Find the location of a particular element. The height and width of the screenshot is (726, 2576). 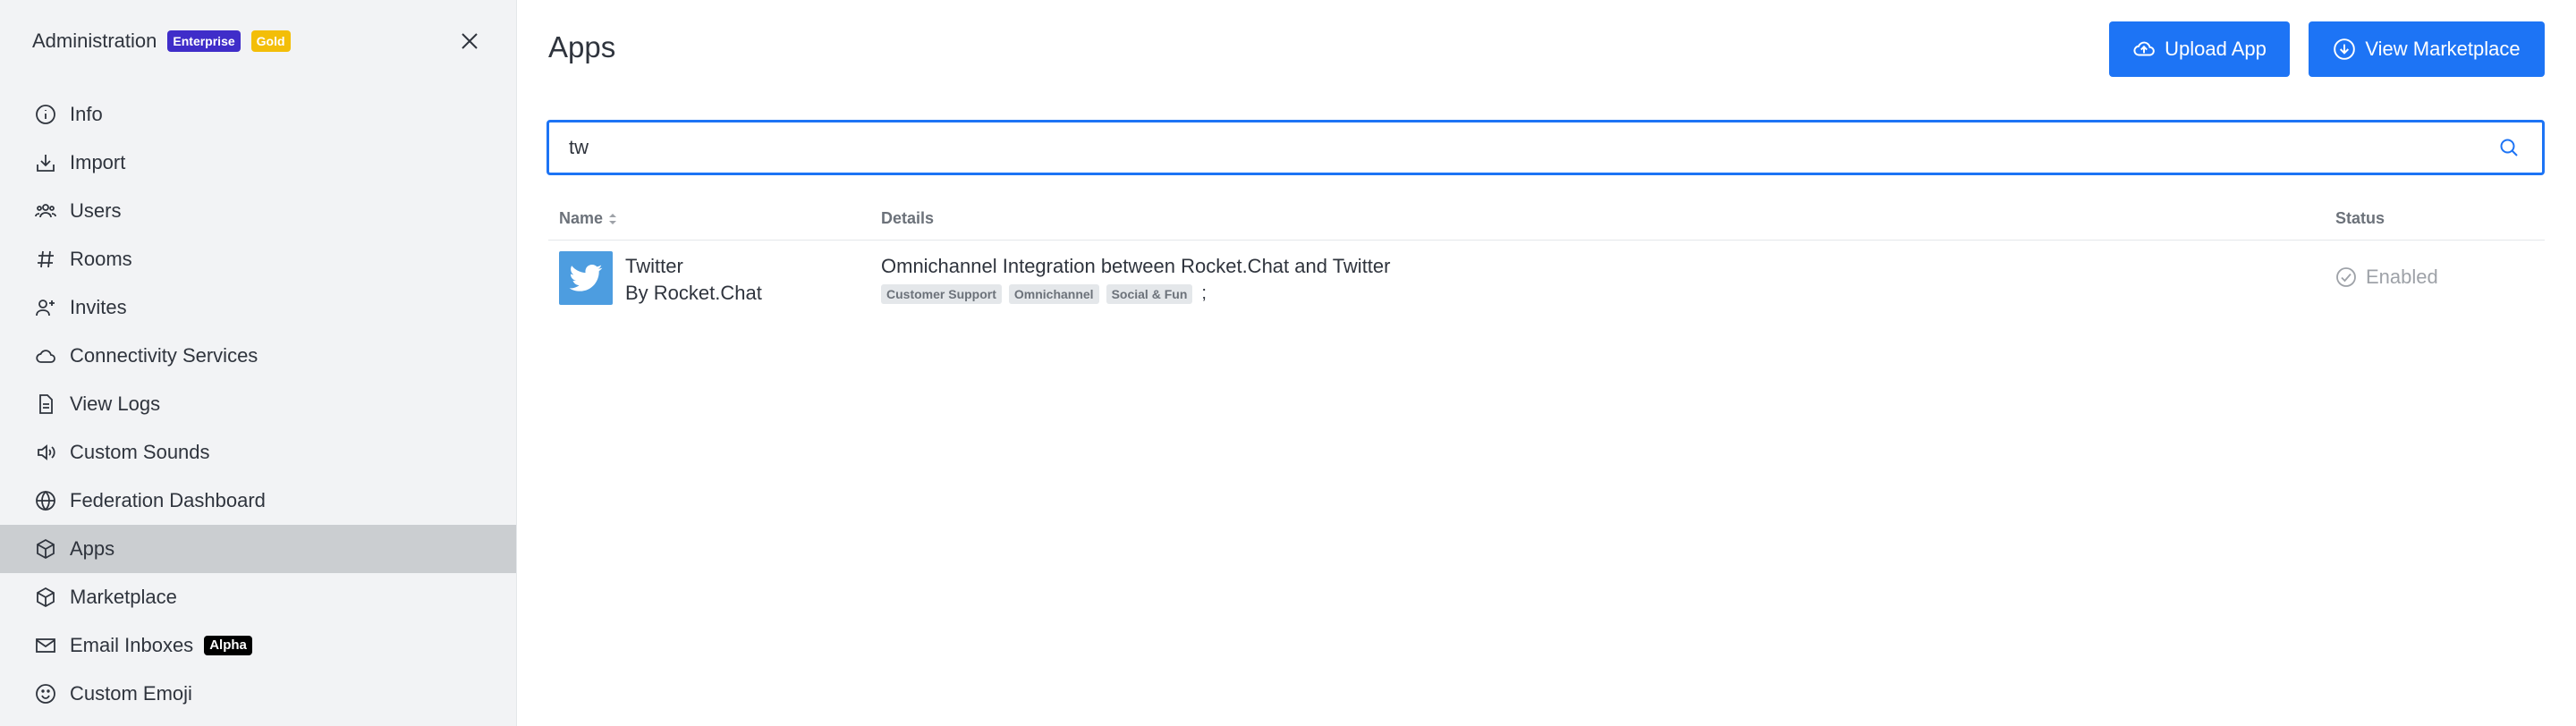

app-status: Enabled is located at coordinates (2386, 277).